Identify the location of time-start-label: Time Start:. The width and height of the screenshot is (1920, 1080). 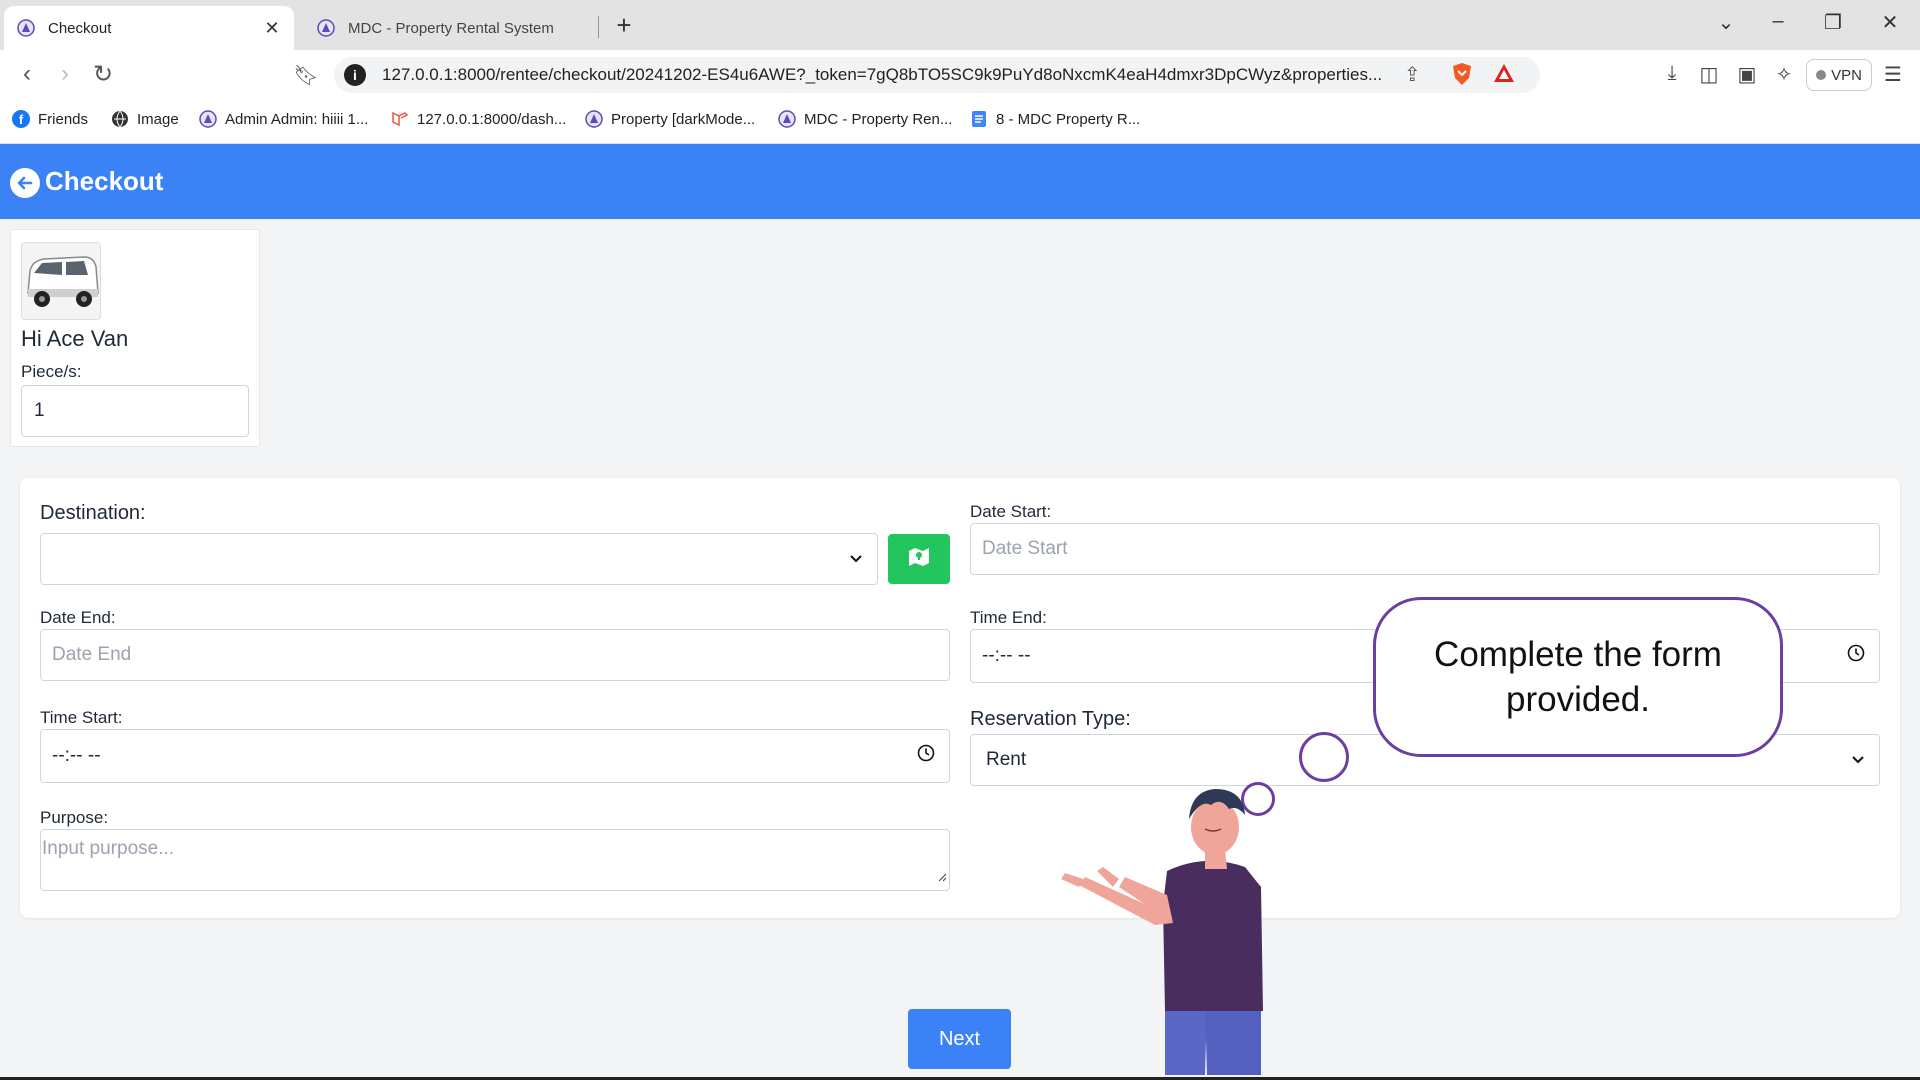
(81, 717).